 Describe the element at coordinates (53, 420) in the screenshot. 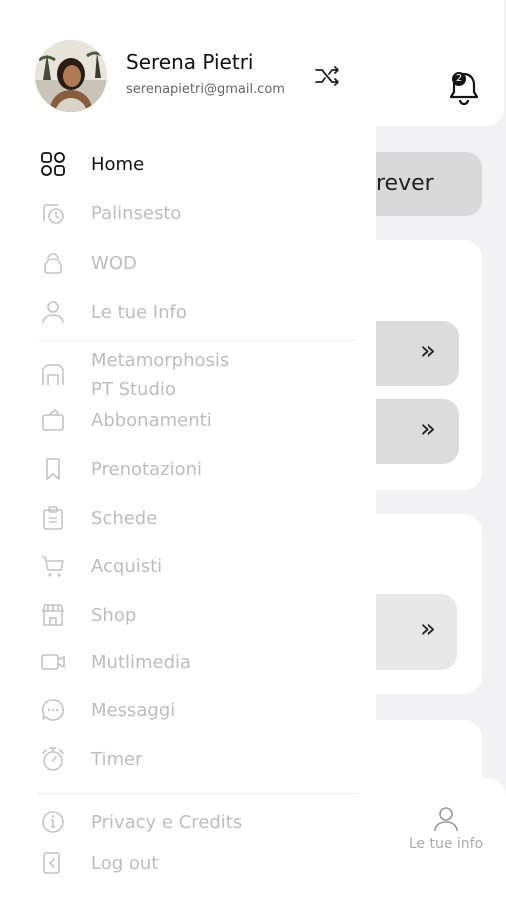

I see `ticket-icon` at that location.